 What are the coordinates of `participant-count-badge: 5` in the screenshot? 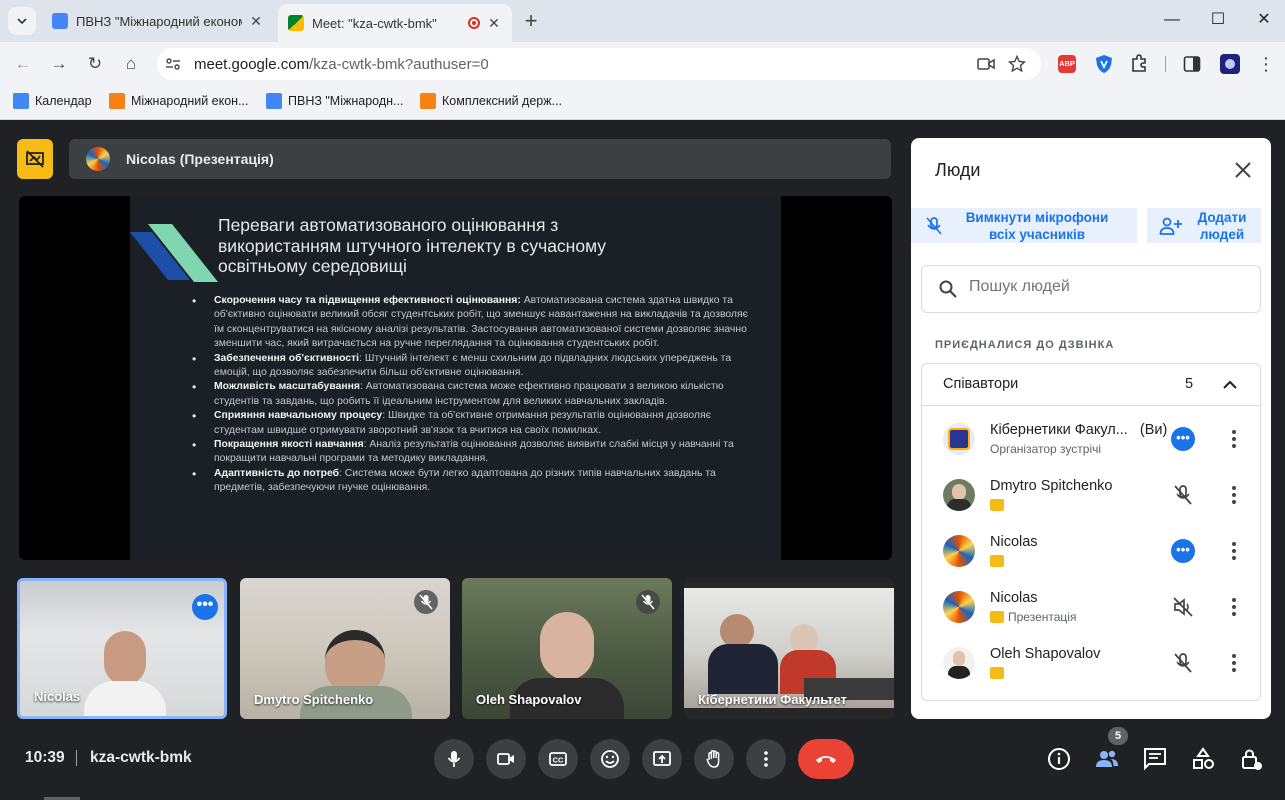 It's located at (1118, 736).